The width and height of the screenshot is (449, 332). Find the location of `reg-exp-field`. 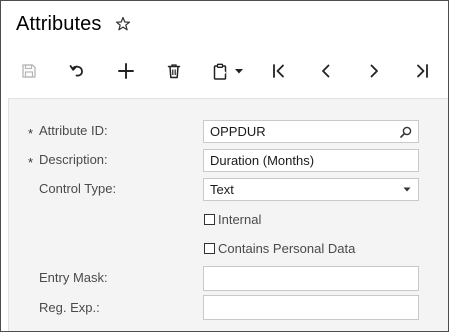

reg-exp-field is located at coordinates (311, 307).